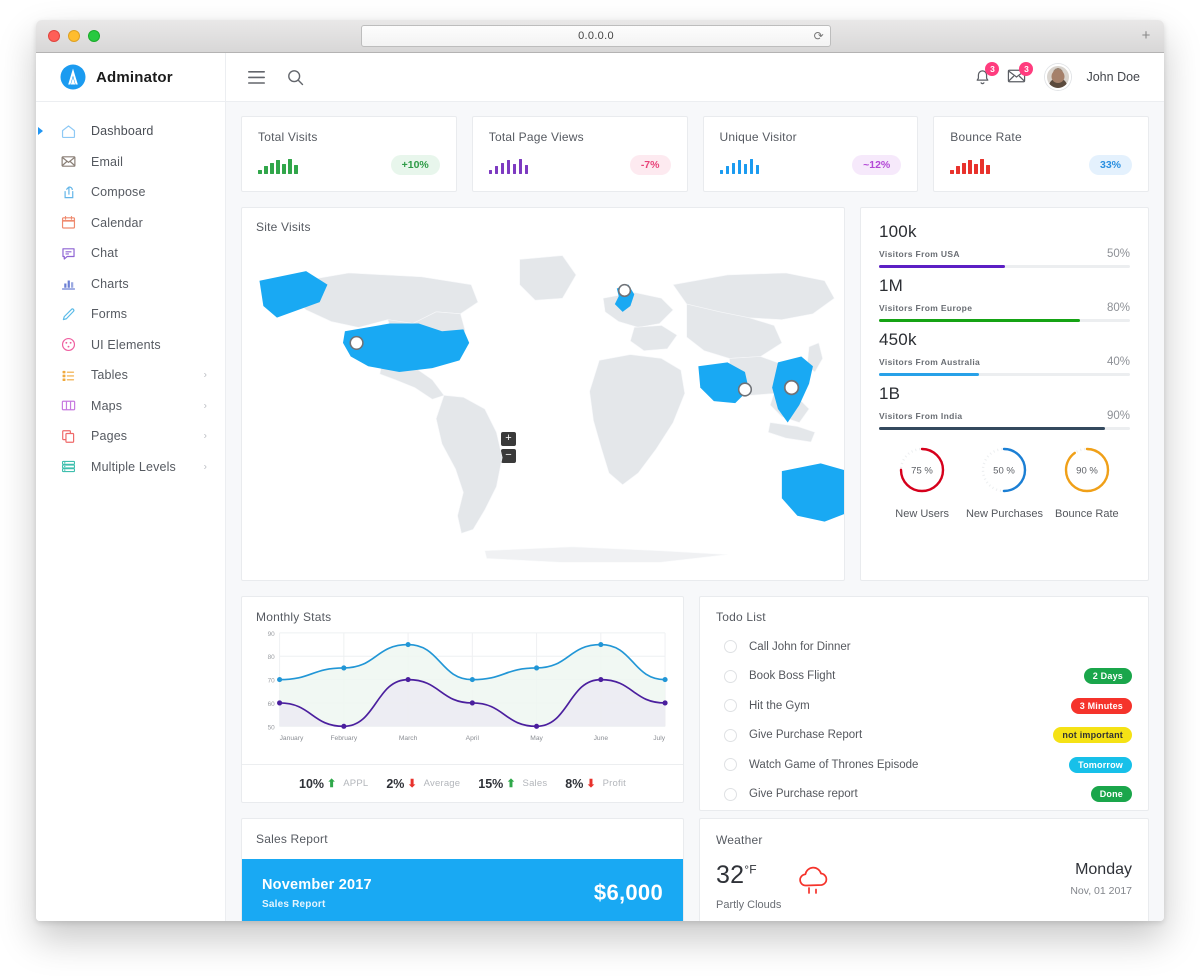  What do you see at coordinates (1118, 308) in the screenshot?
I see `visitor-percent: 80%` at bounding box center [1118, 308].